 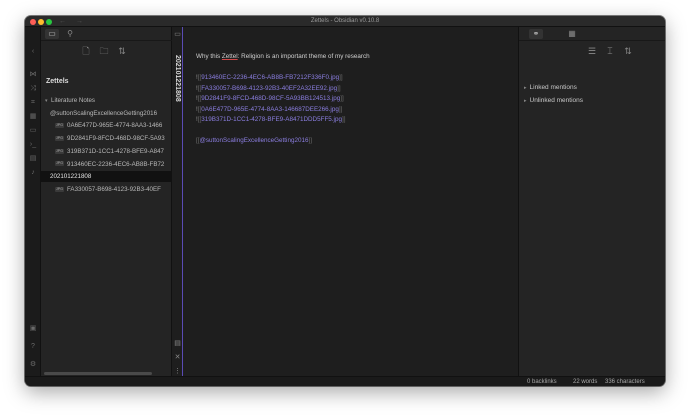 What do you see at coordinates (345, 381) in the screenshot?
I see `status-bar: 0 backlinks 22 words 336 characters` at bounding box center [345, 381].